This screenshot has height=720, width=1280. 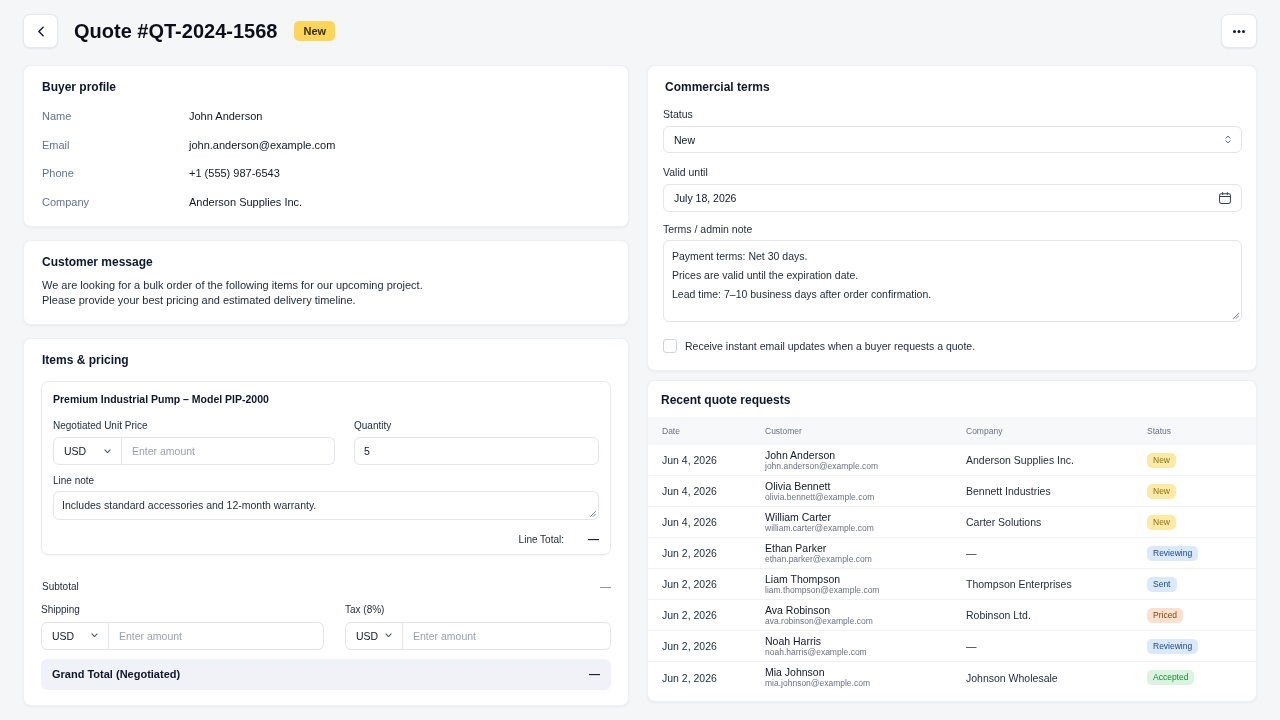 What do you see at coordinates (476, 451) in the screenshot?
I see `quantity-input: 5` at bounding box center [476, 451].